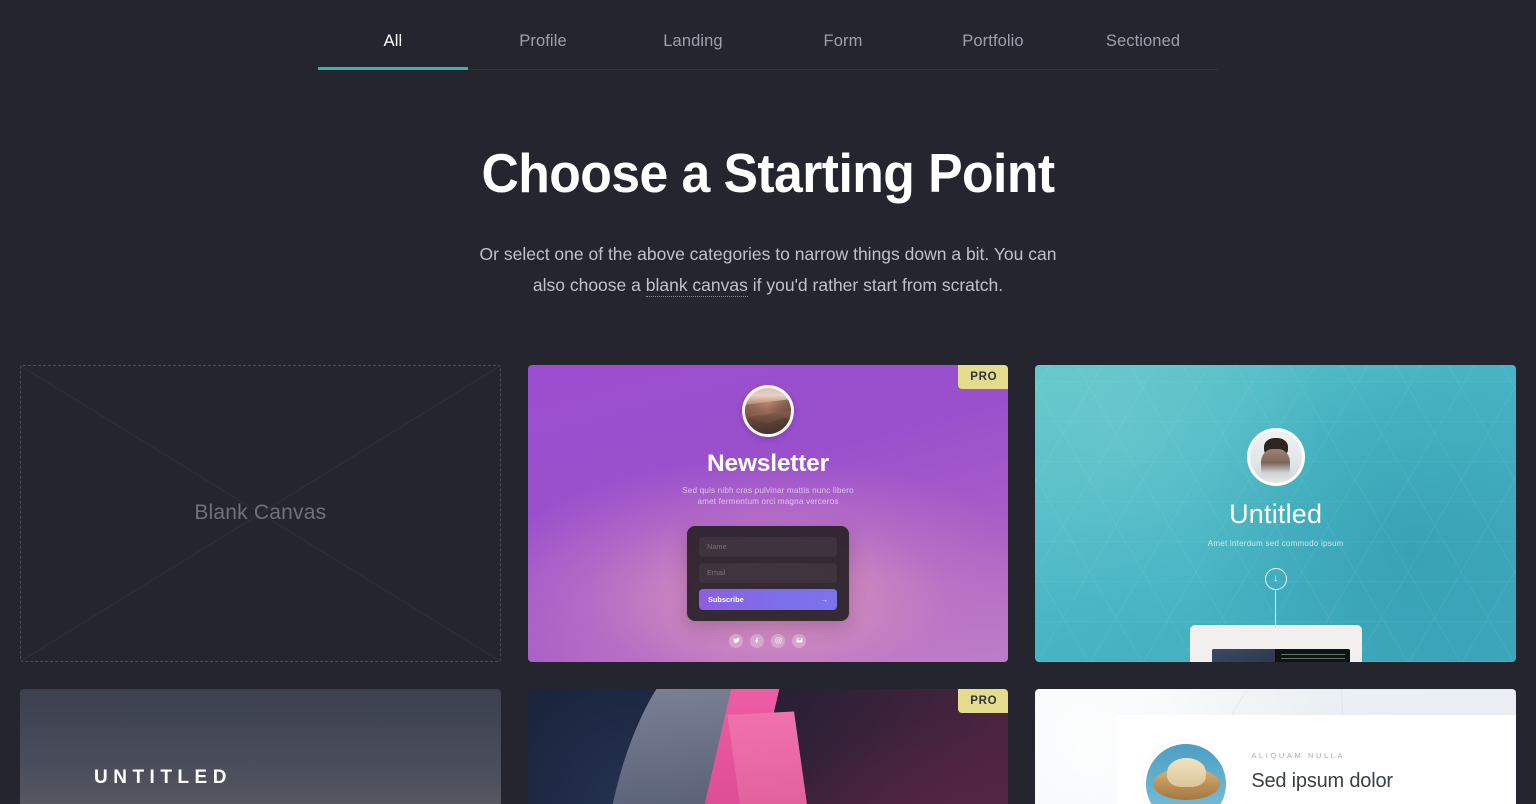  I want to click on light-card-text: ALIQUAM NULLA Sed ipsum dolor, so click(1322, 767).